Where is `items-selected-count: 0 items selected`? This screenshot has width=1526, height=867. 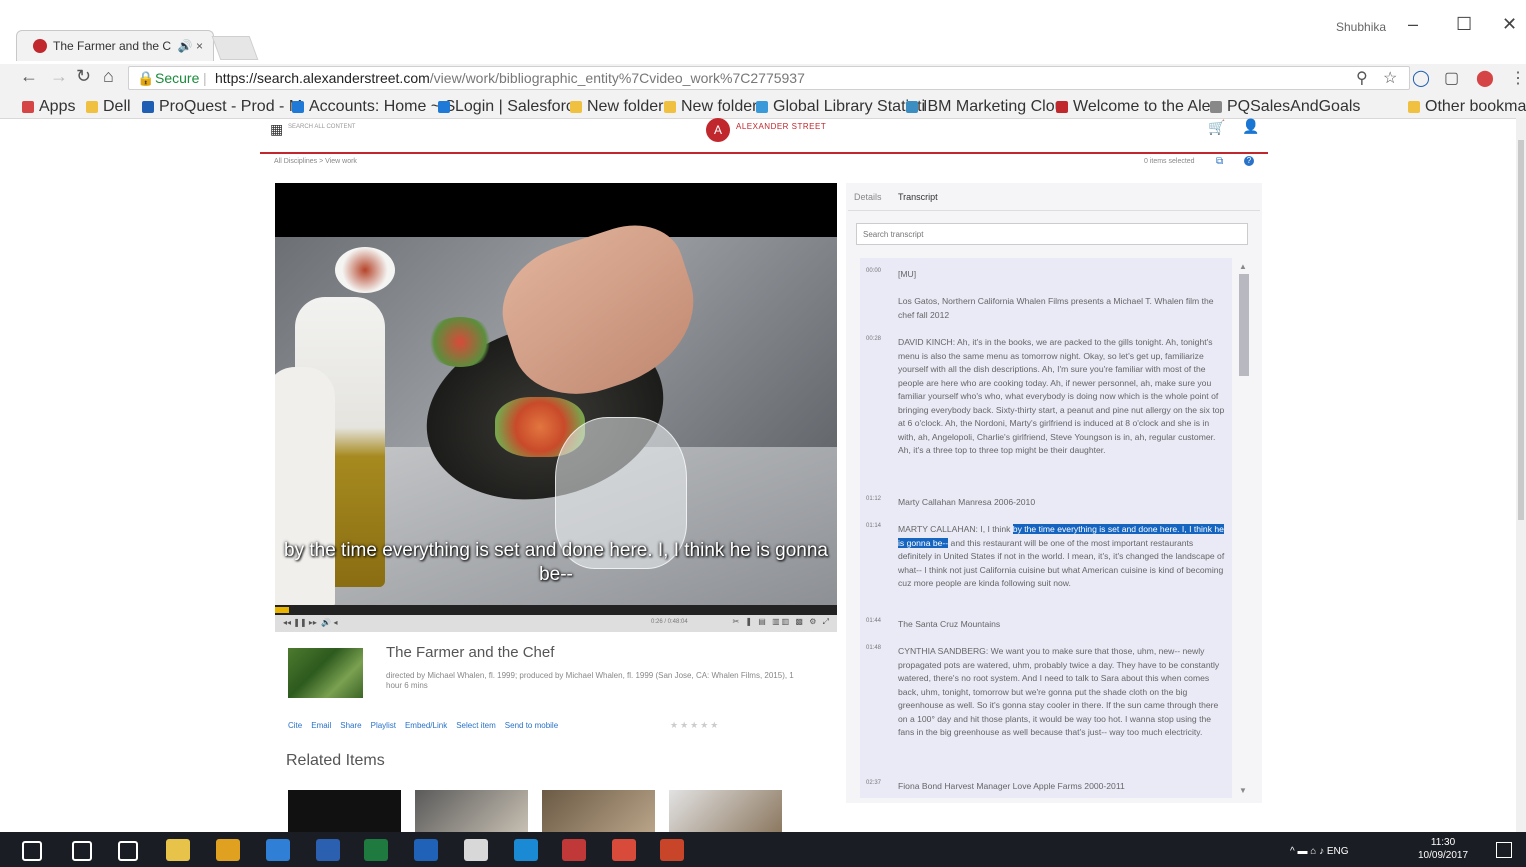 items-selected-count: 0 items selected is located at coordinates (1169, 161).